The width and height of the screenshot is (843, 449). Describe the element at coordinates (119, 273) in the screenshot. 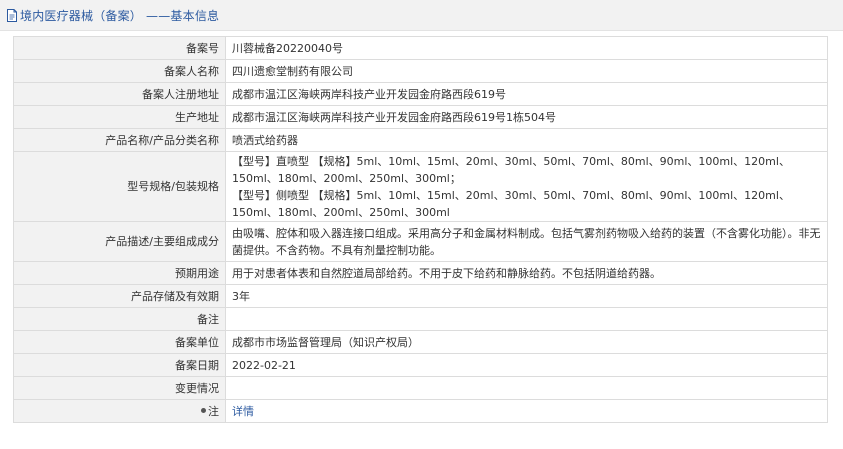

I see `label-intended-use: 预期用途` at that location.